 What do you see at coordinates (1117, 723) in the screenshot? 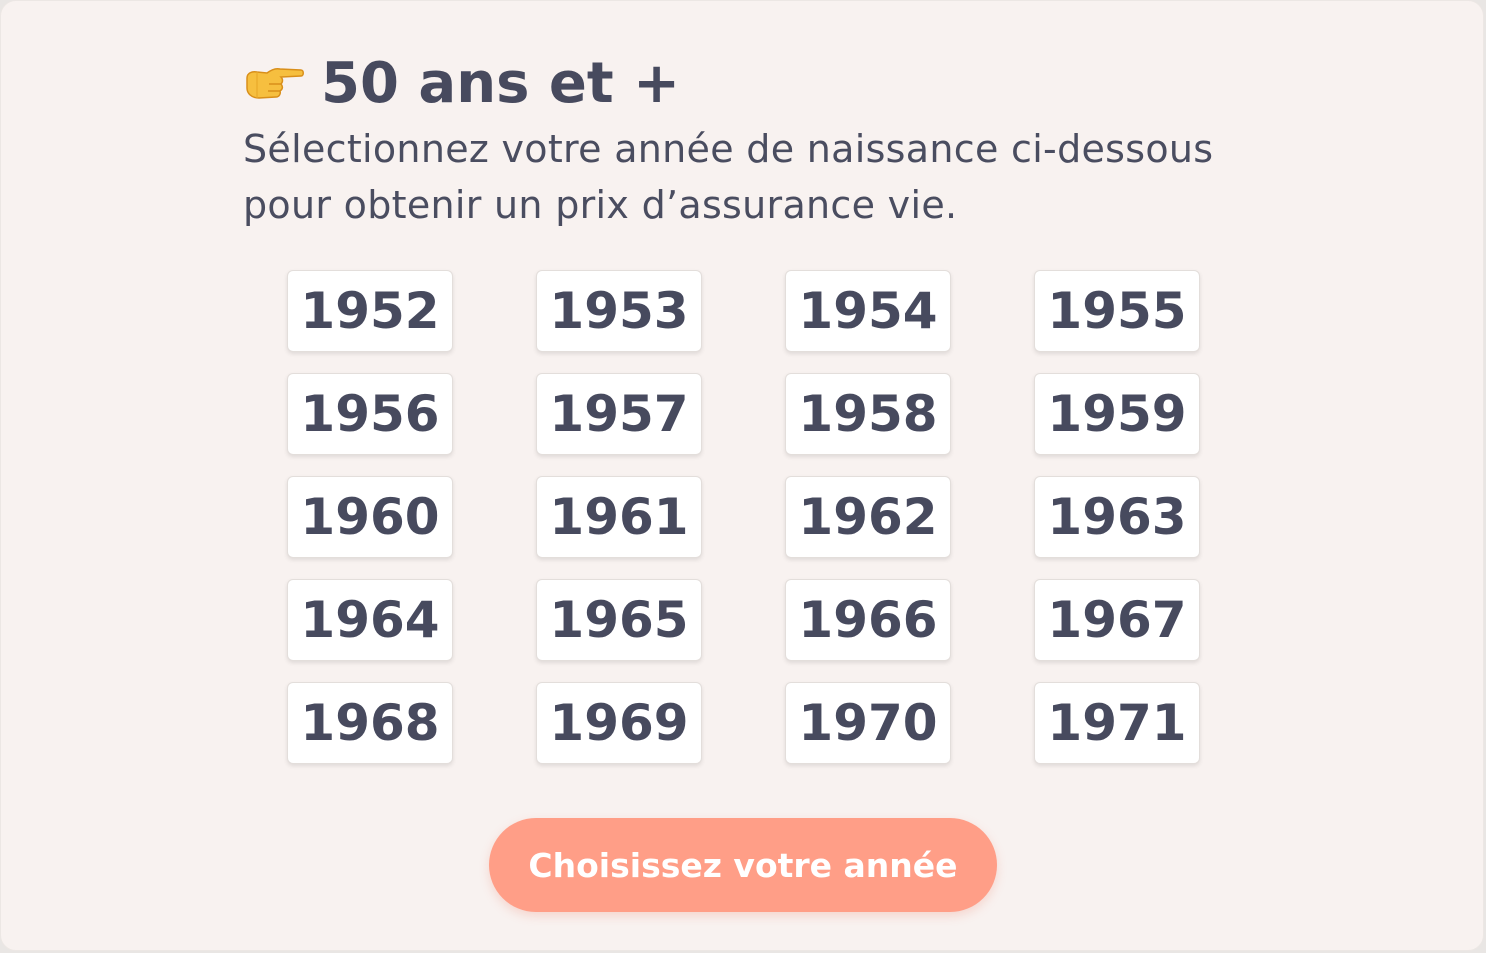
I see `year-button-1971: 1971` at bounding box center [1117, 723].